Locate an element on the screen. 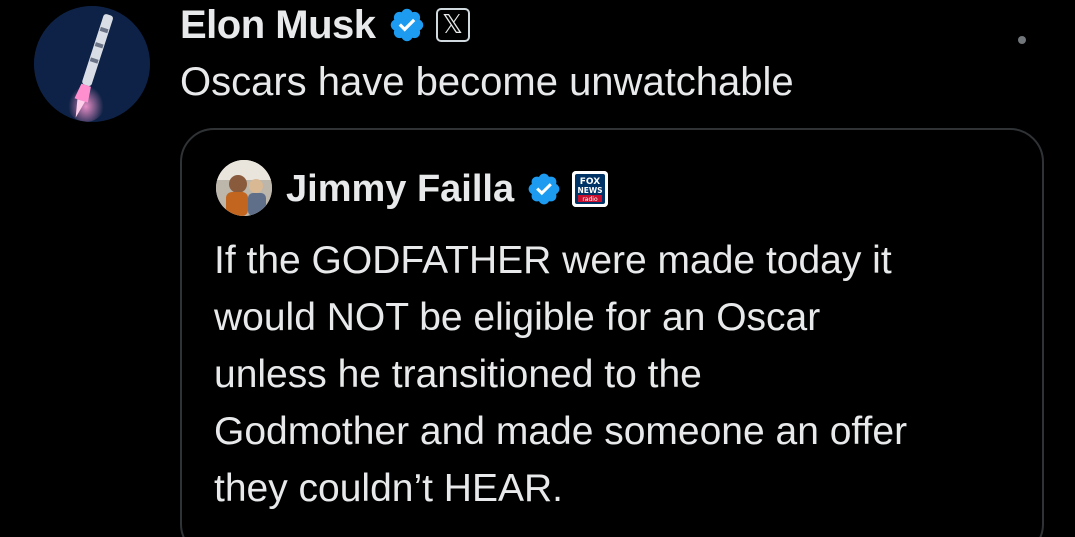 The image size is (1075, 537). more-options-icon is located at coordinates (1022, 40).